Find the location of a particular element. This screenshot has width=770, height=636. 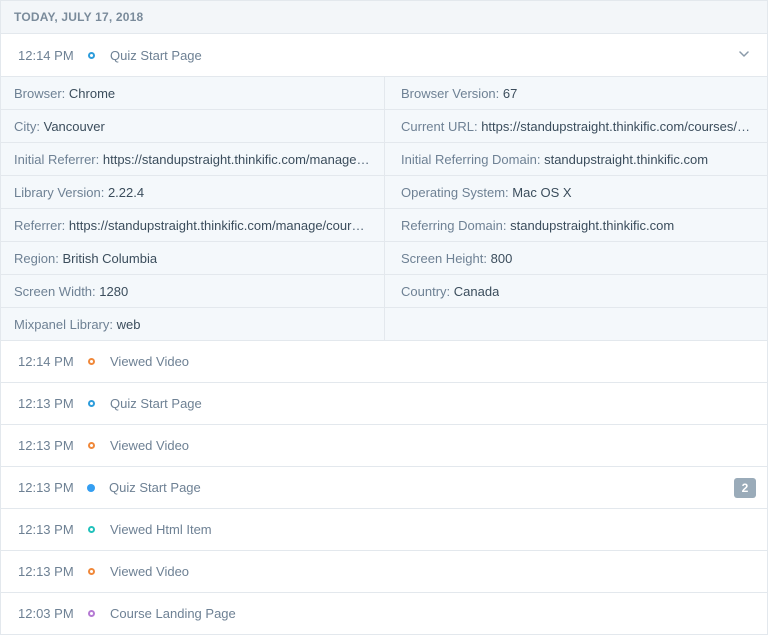

property-text: Mixpanel Library: web is located at coordinates (77, 324).